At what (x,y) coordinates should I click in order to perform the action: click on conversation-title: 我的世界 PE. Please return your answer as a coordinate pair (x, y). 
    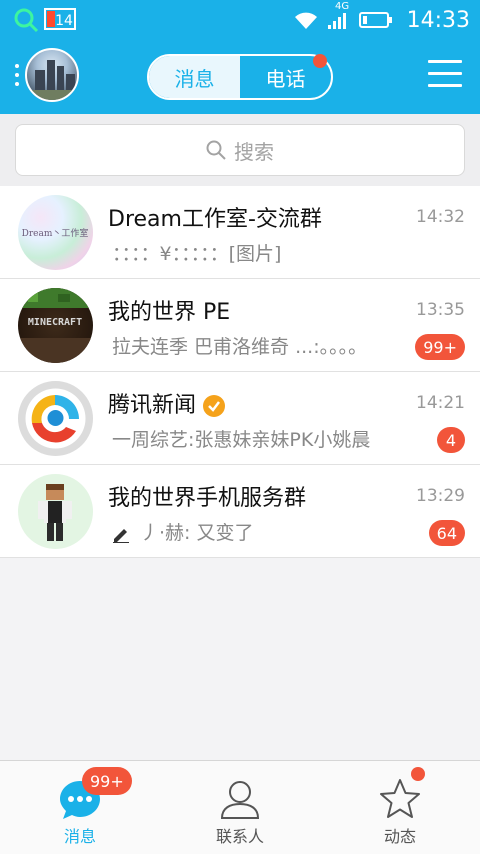
    Looking at the image, I should click on (169, 312).